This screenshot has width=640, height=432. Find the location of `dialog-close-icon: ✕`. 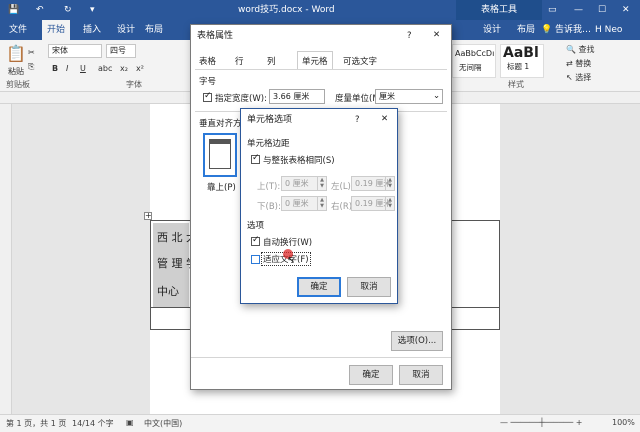

dialog-close-icon: ✕ is located at coordinates (436, 35).